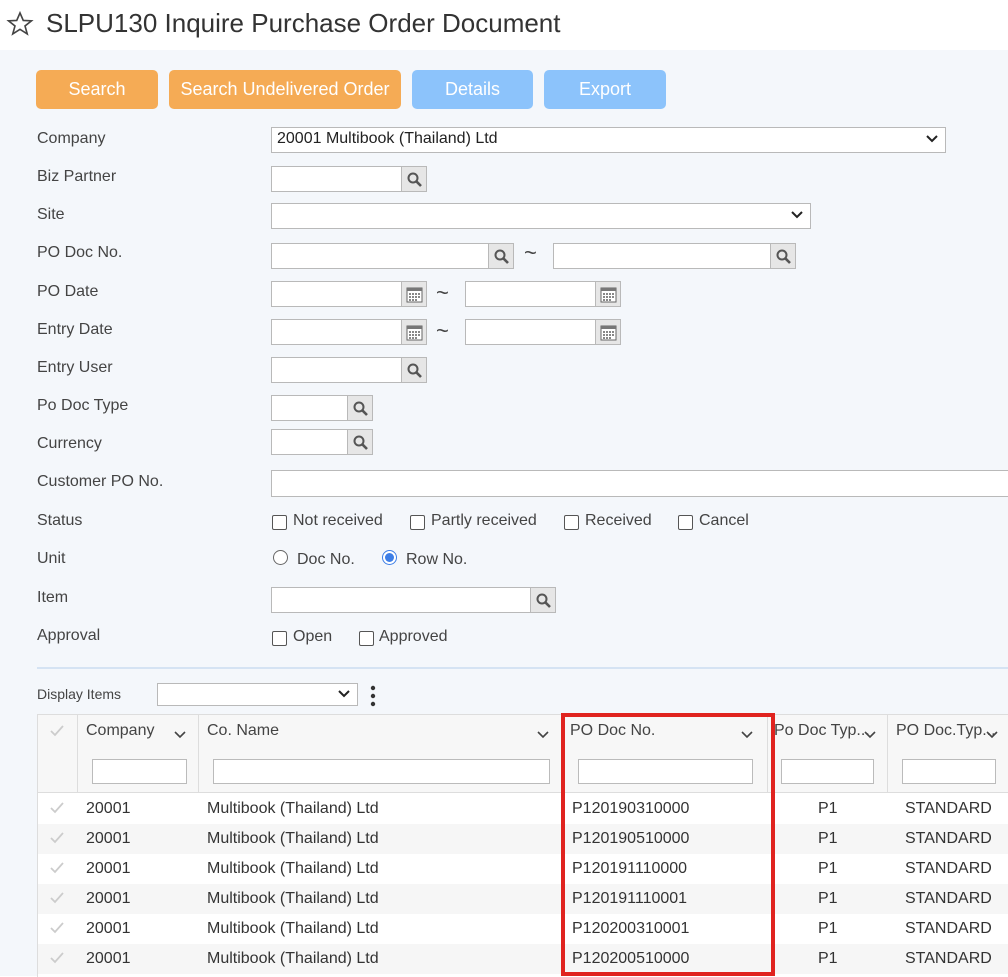 This screenshot has height=977, width=1008. What do you see at coordinates (279, 638) in the screenshot?
I see `approval-open-checkbox` at bounding box center [279, 638].